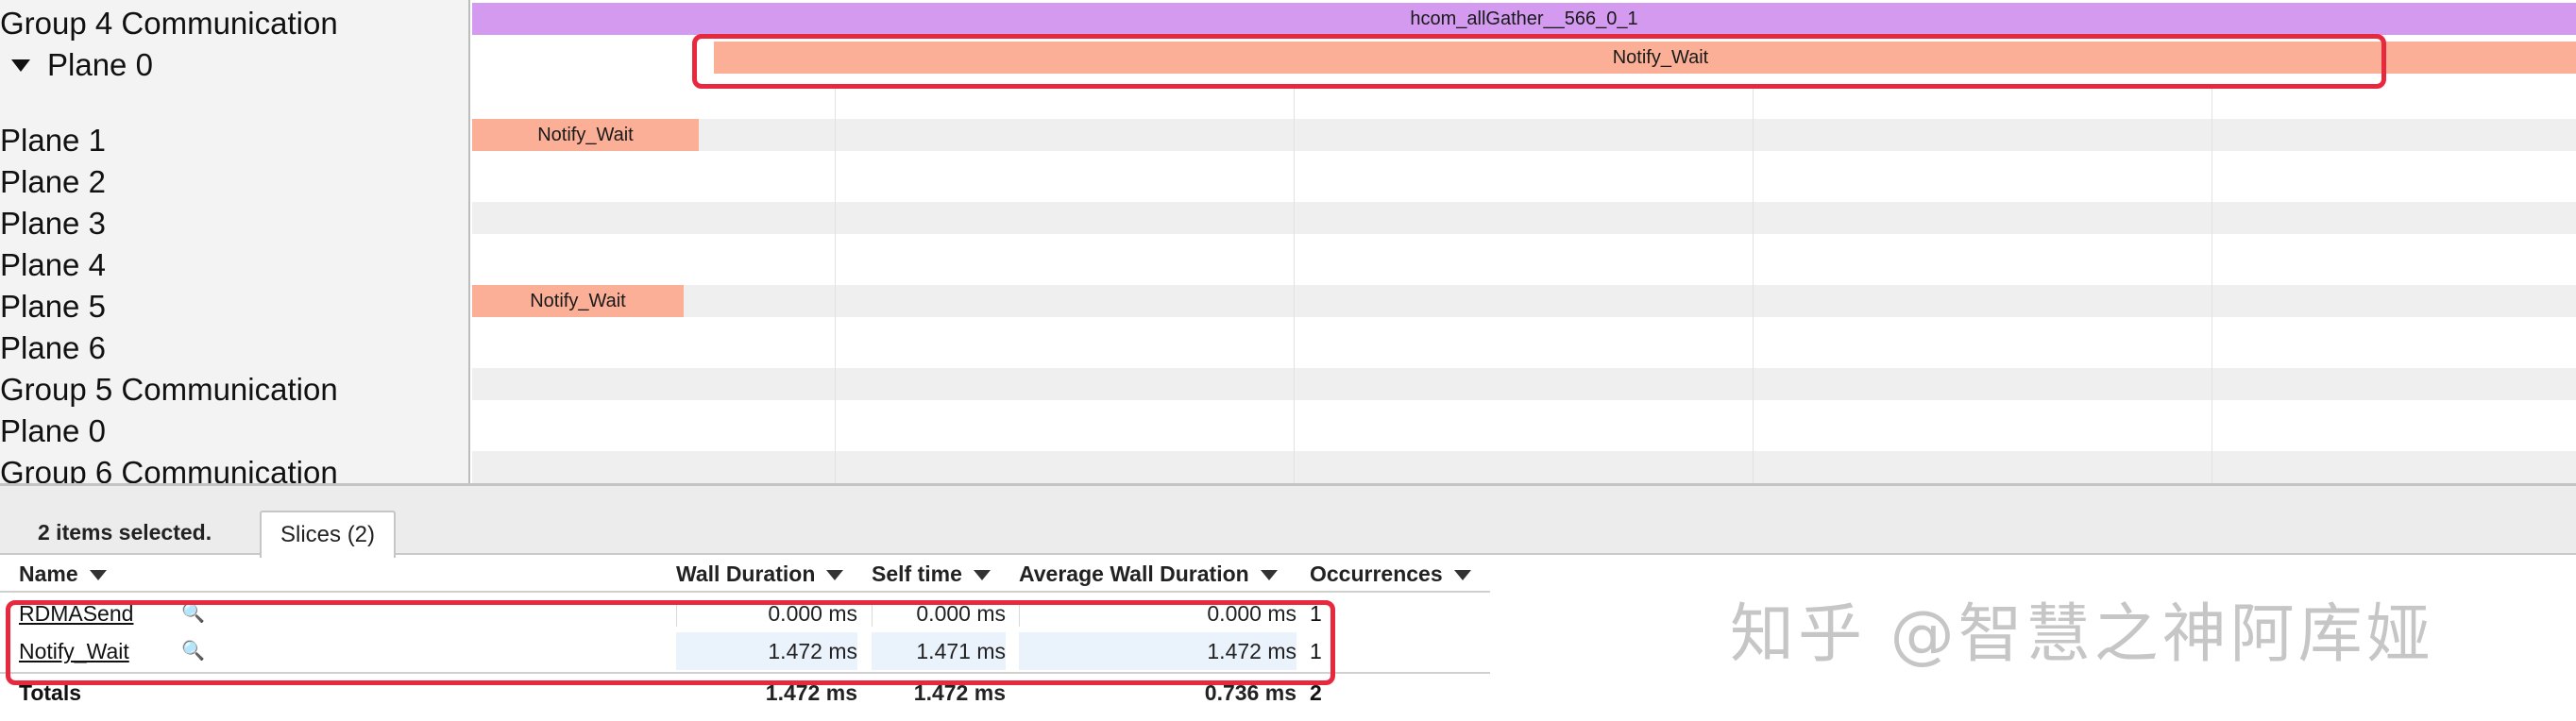 The height and width of the screenshot is (721, 2576). What do you see at coordinates (1524, 384) in the screenshot?
I see `lane-group5` at bounding box center [1524, 384].